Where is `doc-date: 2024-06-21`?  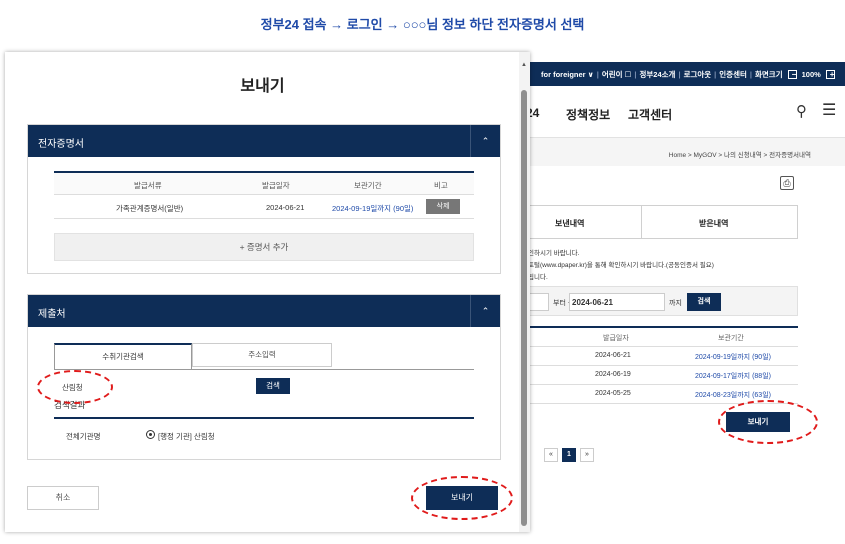
doc-date: 2024-06-21 is located at coordinates (285, 207).